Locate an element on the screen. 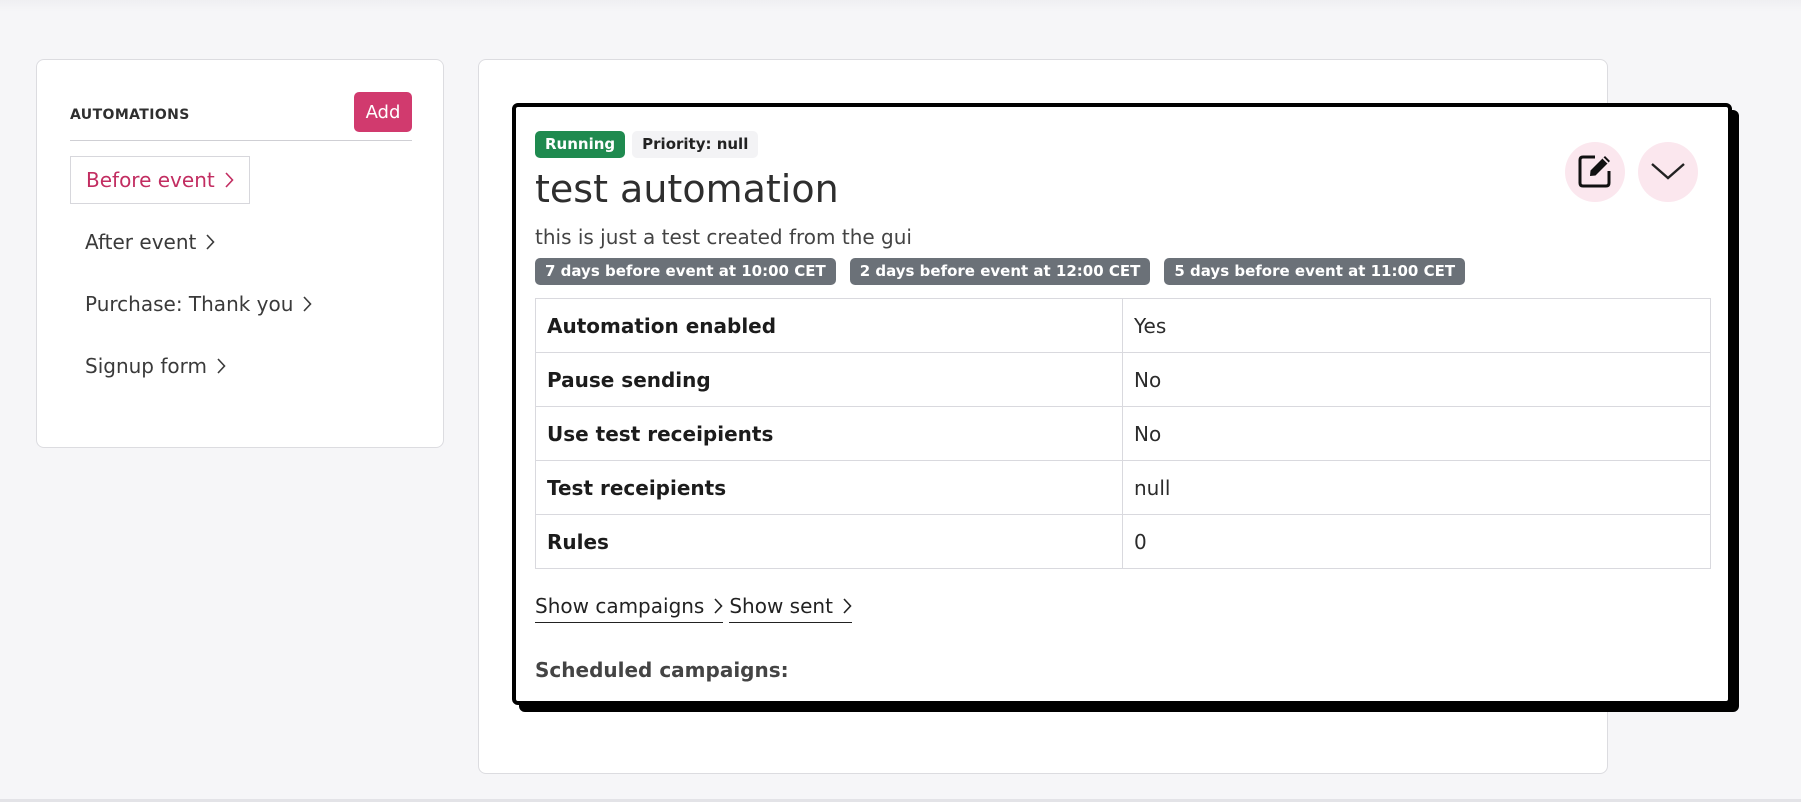 The width and height of the screenshot is (1801, 802). priority-badge: Priority: null is located at coordinates (695, 144).